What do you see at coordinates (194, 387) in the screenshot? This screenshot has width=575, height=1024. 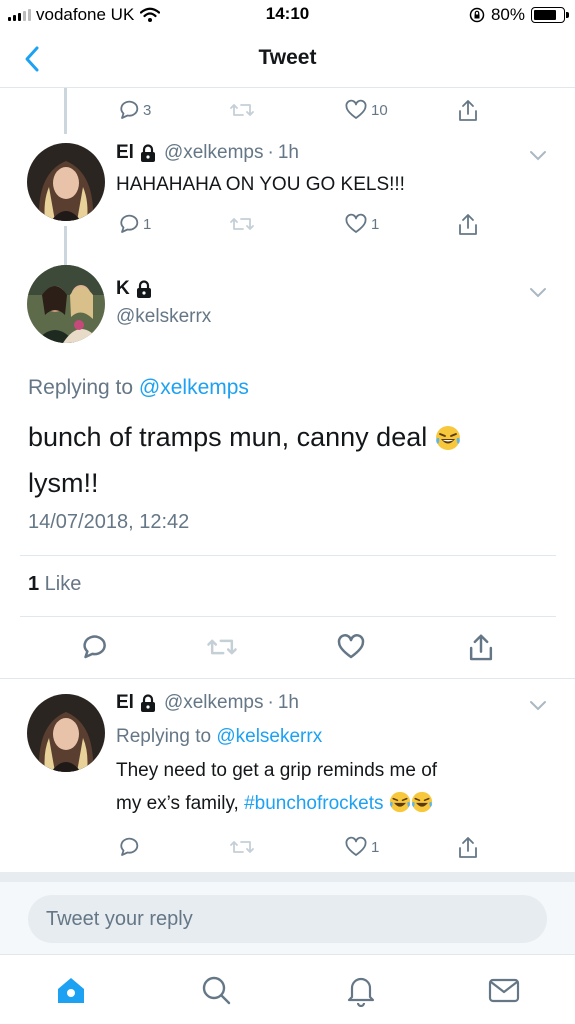 I see `replying-to-link: @xelkemps` at bounding box center [194, 387].